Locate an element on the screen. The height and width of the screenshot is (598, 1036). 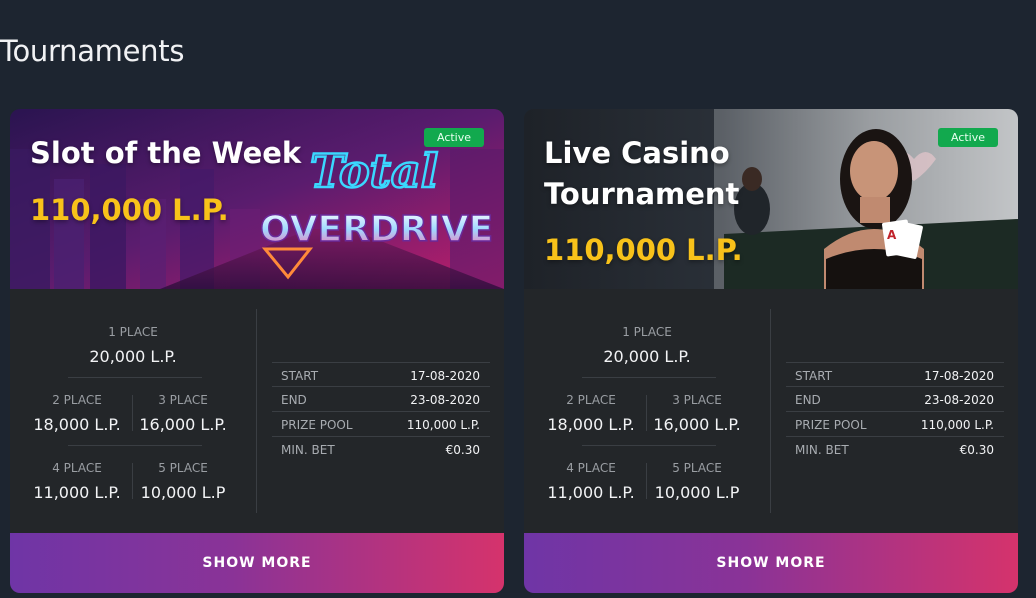
card-title-line: Live Casino is located at coordinates (637, 153).